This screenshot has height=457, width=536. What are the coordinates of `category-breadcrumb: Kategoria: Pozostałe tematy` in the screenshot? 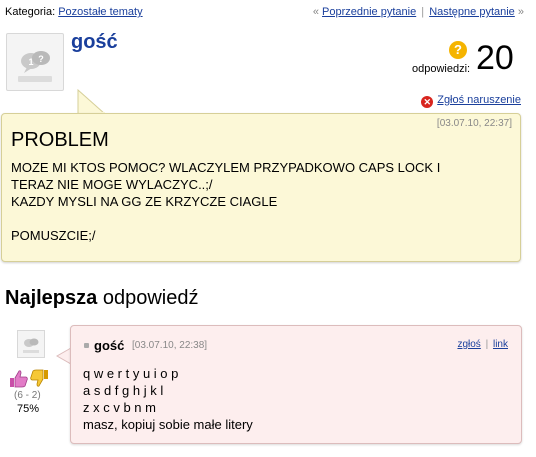 It's located at (74, 12).